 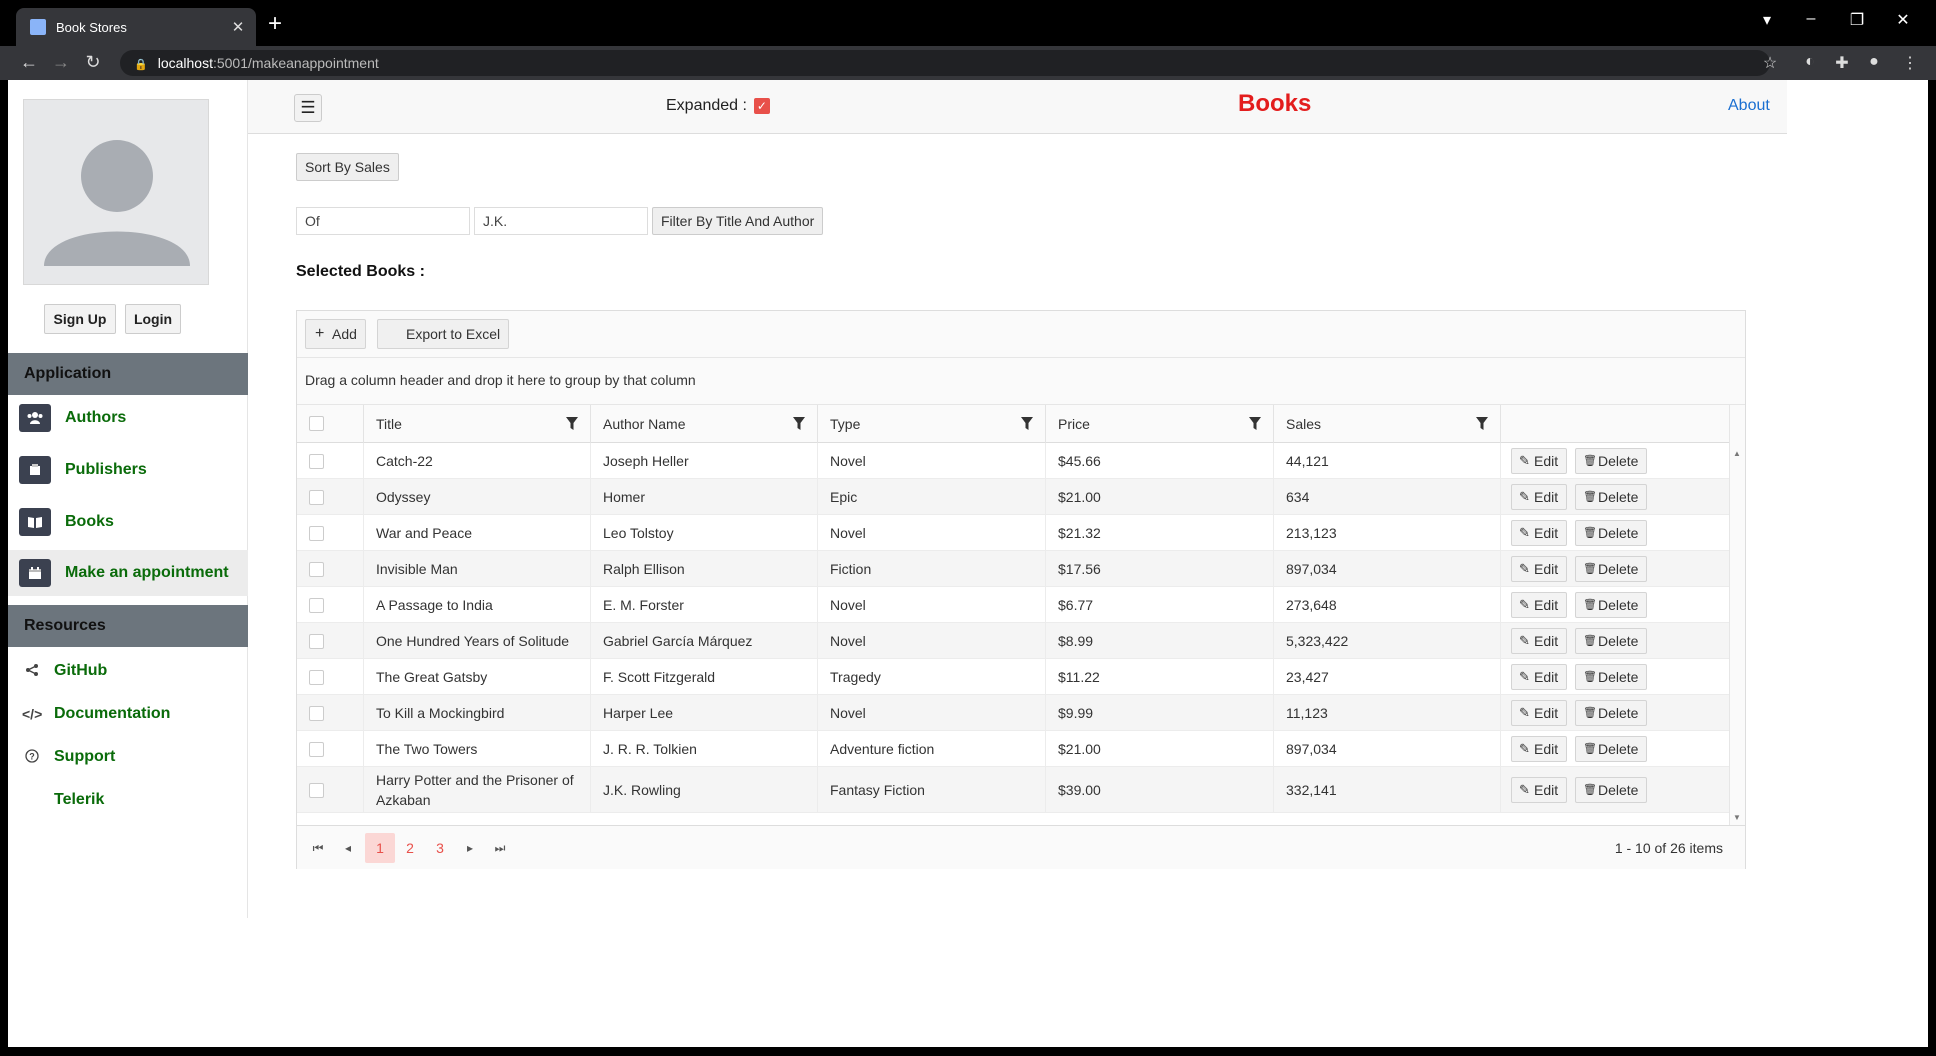 I want to click on cell-title: To Kill a Mockingbird, so click(x=476, y=712).